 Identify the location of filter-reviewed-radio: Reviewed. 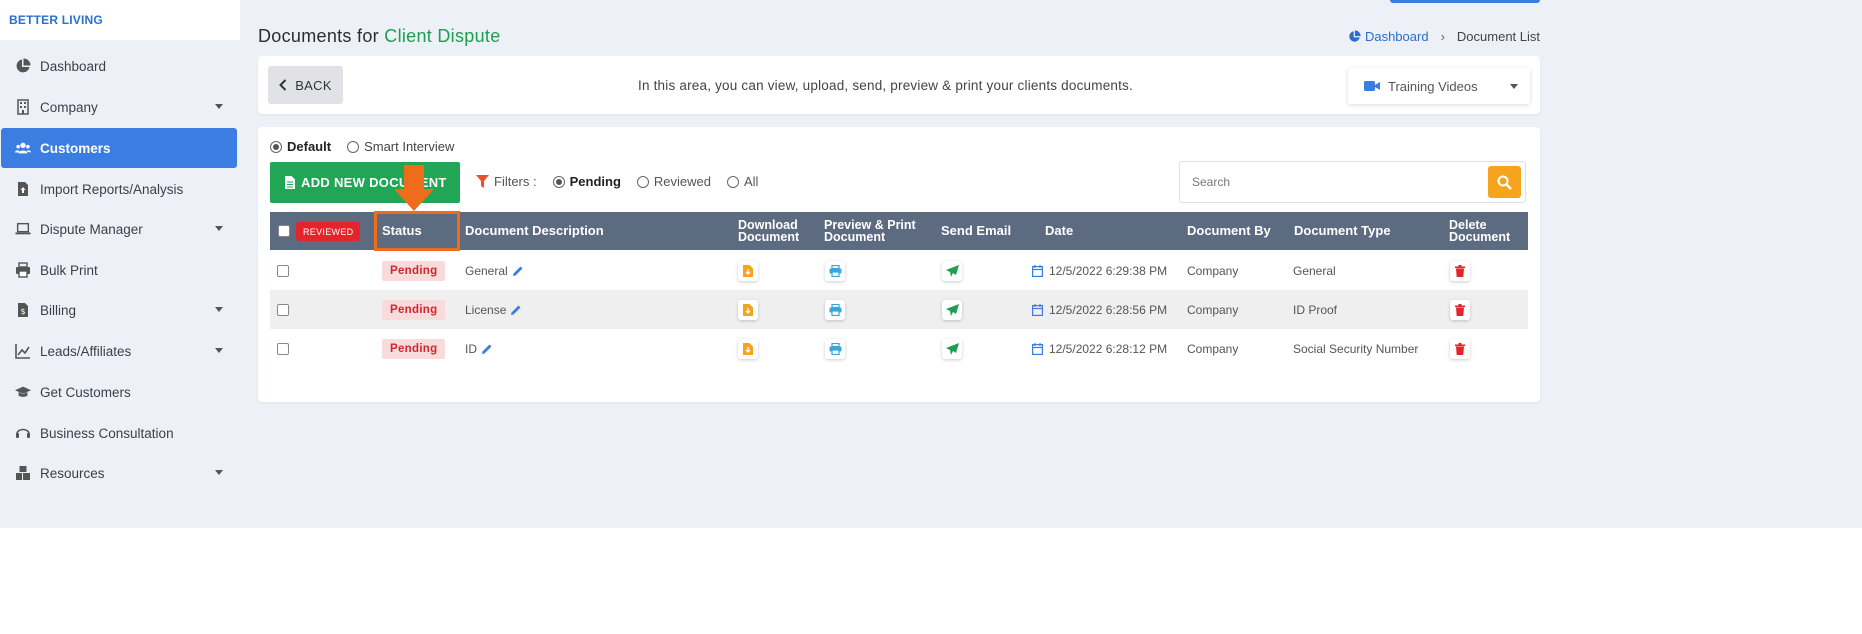
(673, 181).